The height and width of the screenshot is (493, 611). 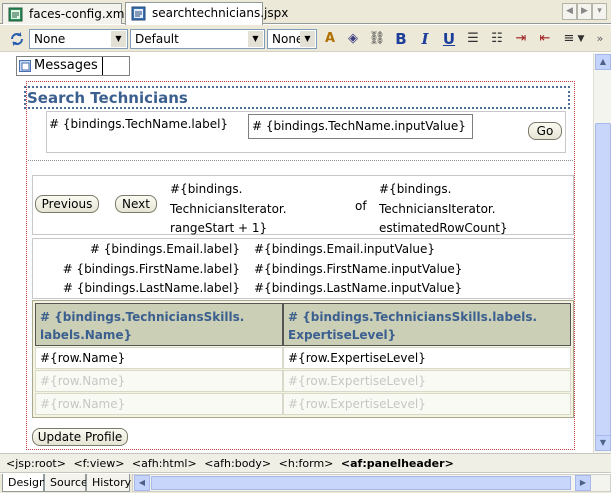 I want to click on messages-label: Messages, so click(x=60, y=66).